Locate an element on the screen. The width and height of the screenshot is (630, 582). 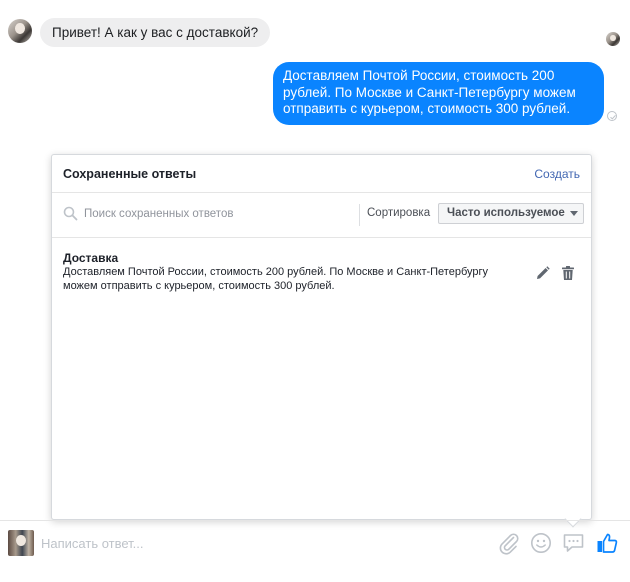
trash-icon is located at coordinates (568, 275).